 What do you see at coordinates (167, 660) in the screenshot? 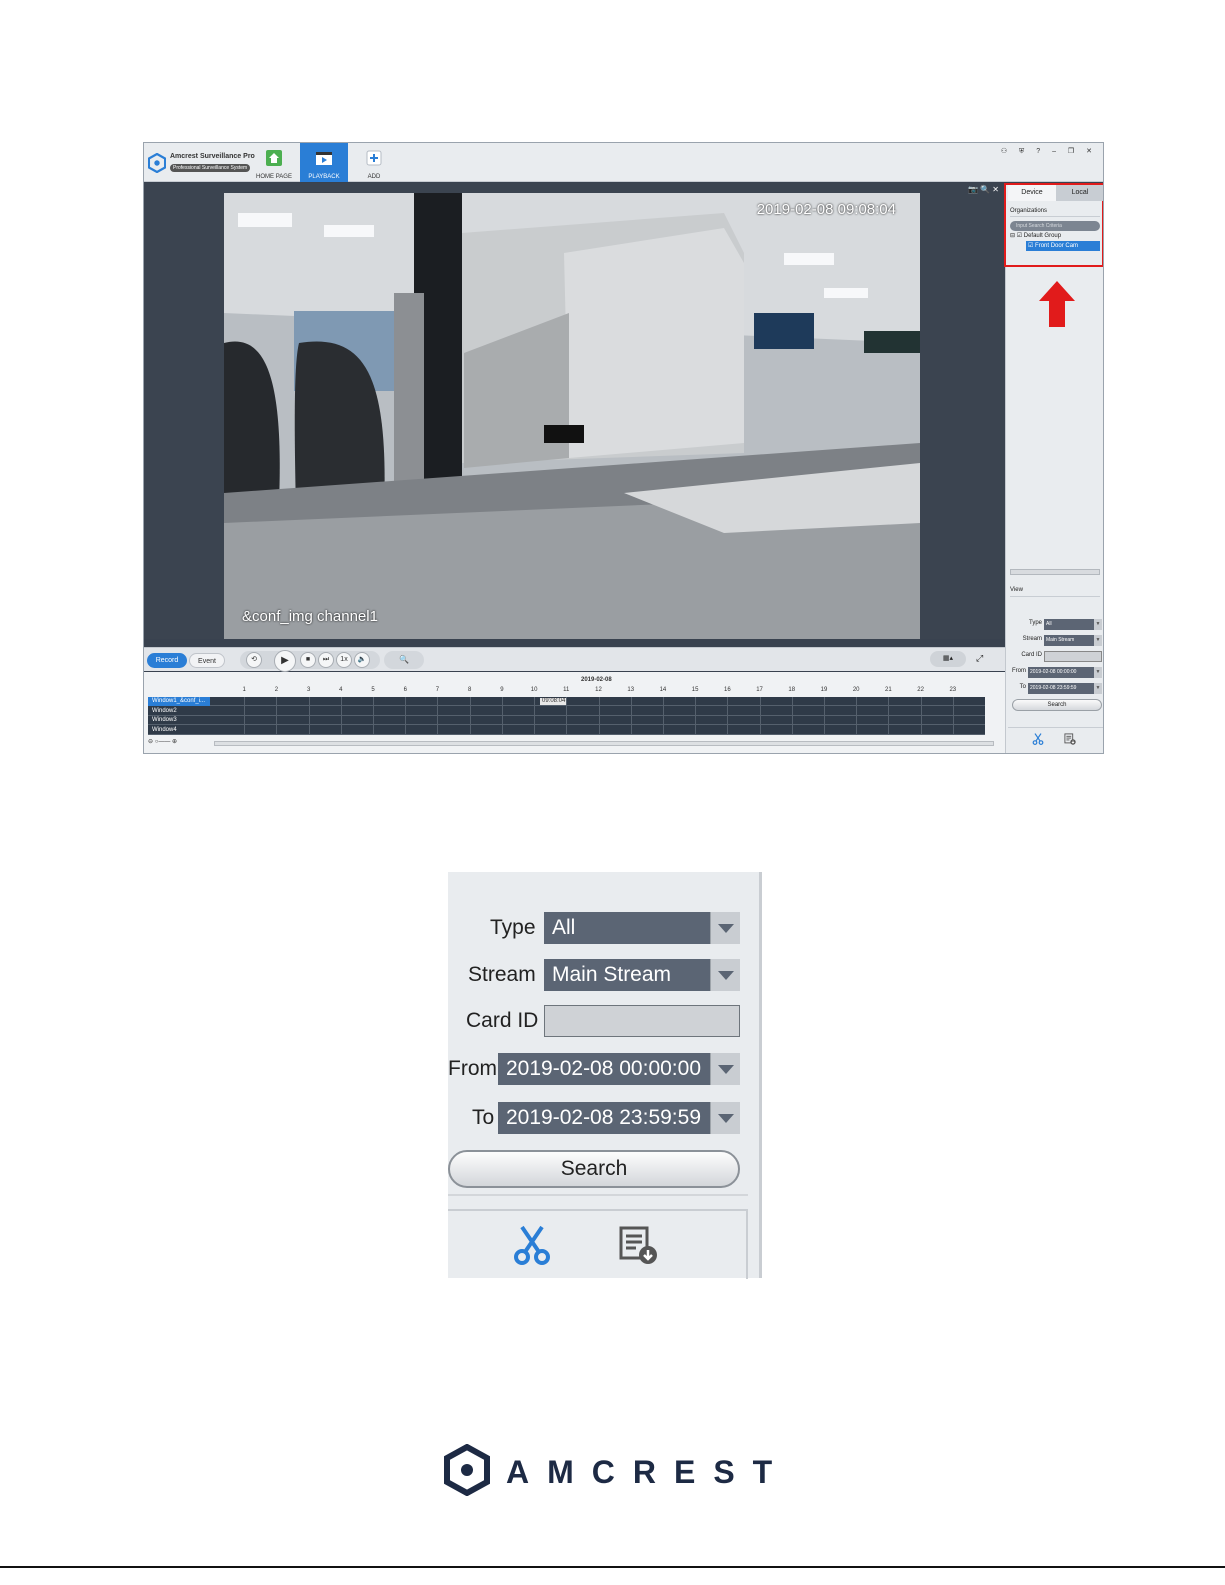
I see `record-tab-button: Record` at bounding box center [167, 660].